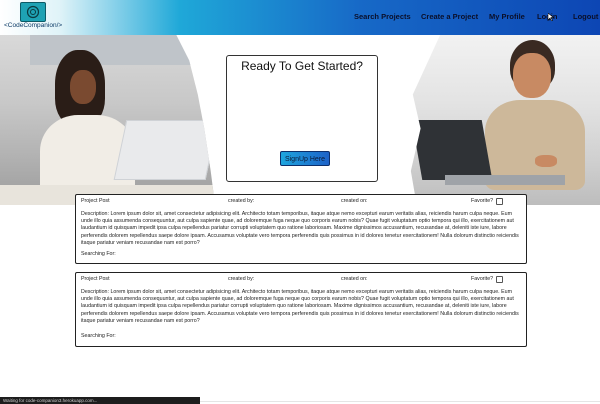  What do you see at coordinates (551, 17) in the screenshot?
I see `mouse-cursor-icon` at bounding box center [551, 17].